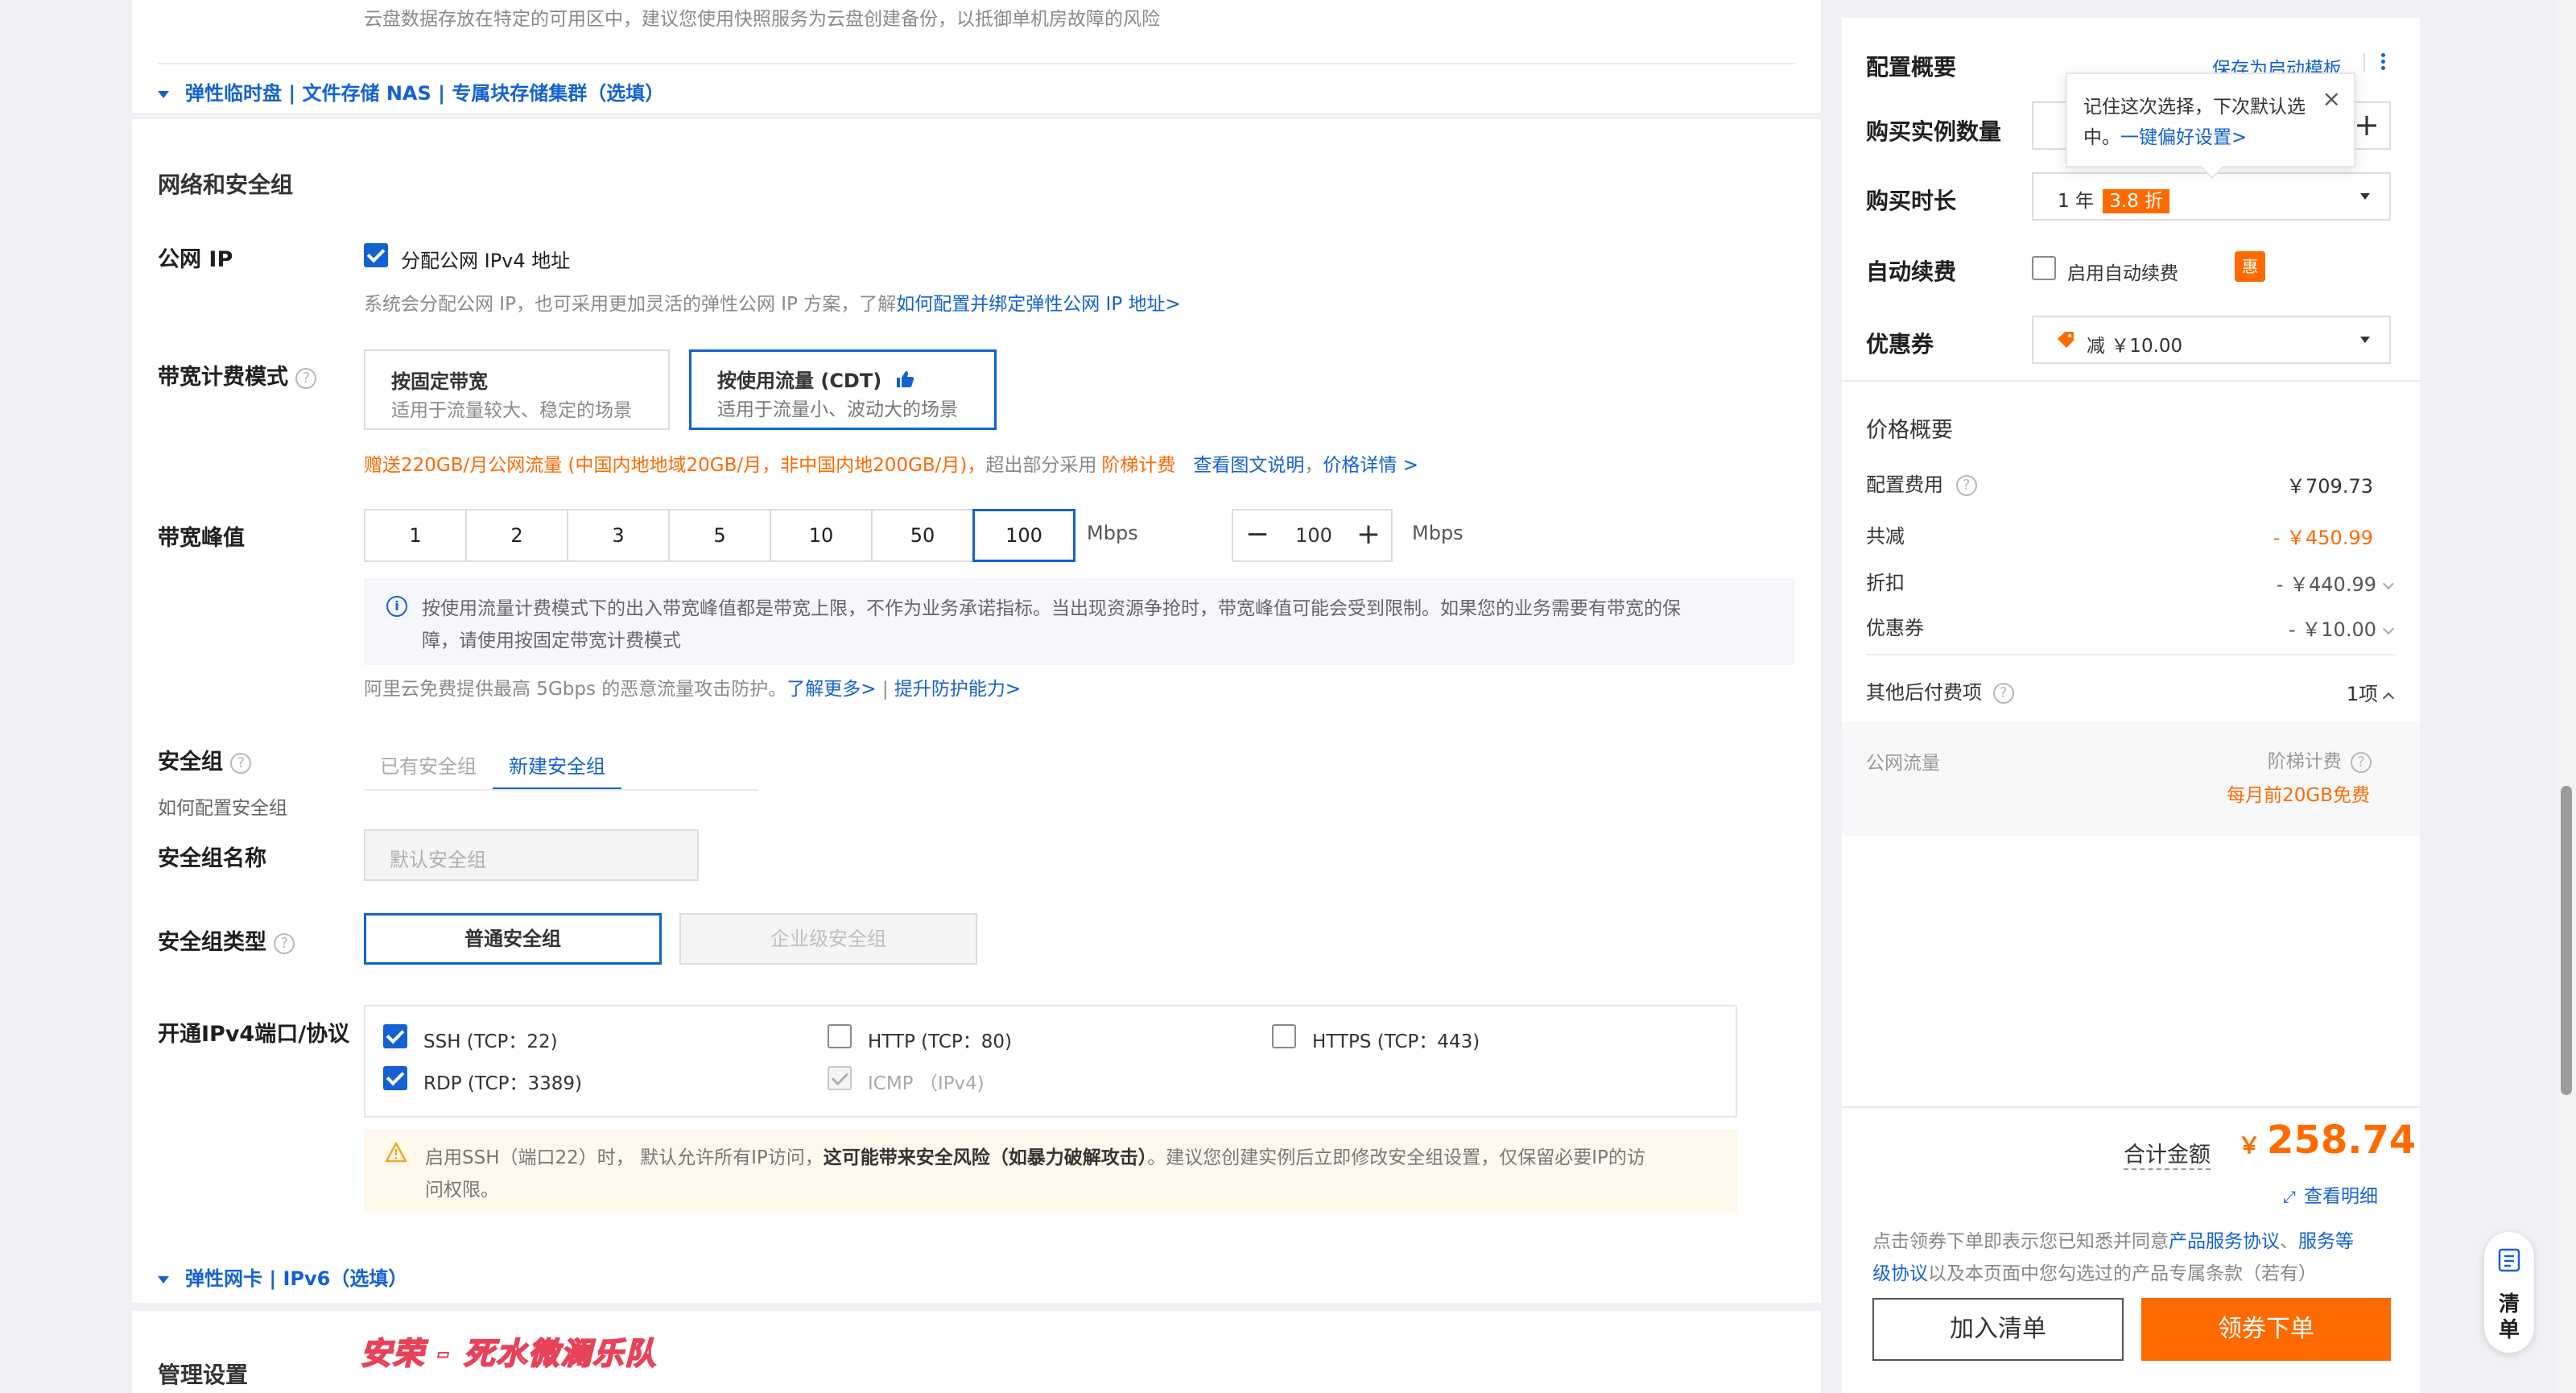 The width and height of the screenshot is (2576, 1393). What do you see at coordinates (2331, 98) in the screenshot?
I see `close-icon: ×` at bounding box center [2331, 98].